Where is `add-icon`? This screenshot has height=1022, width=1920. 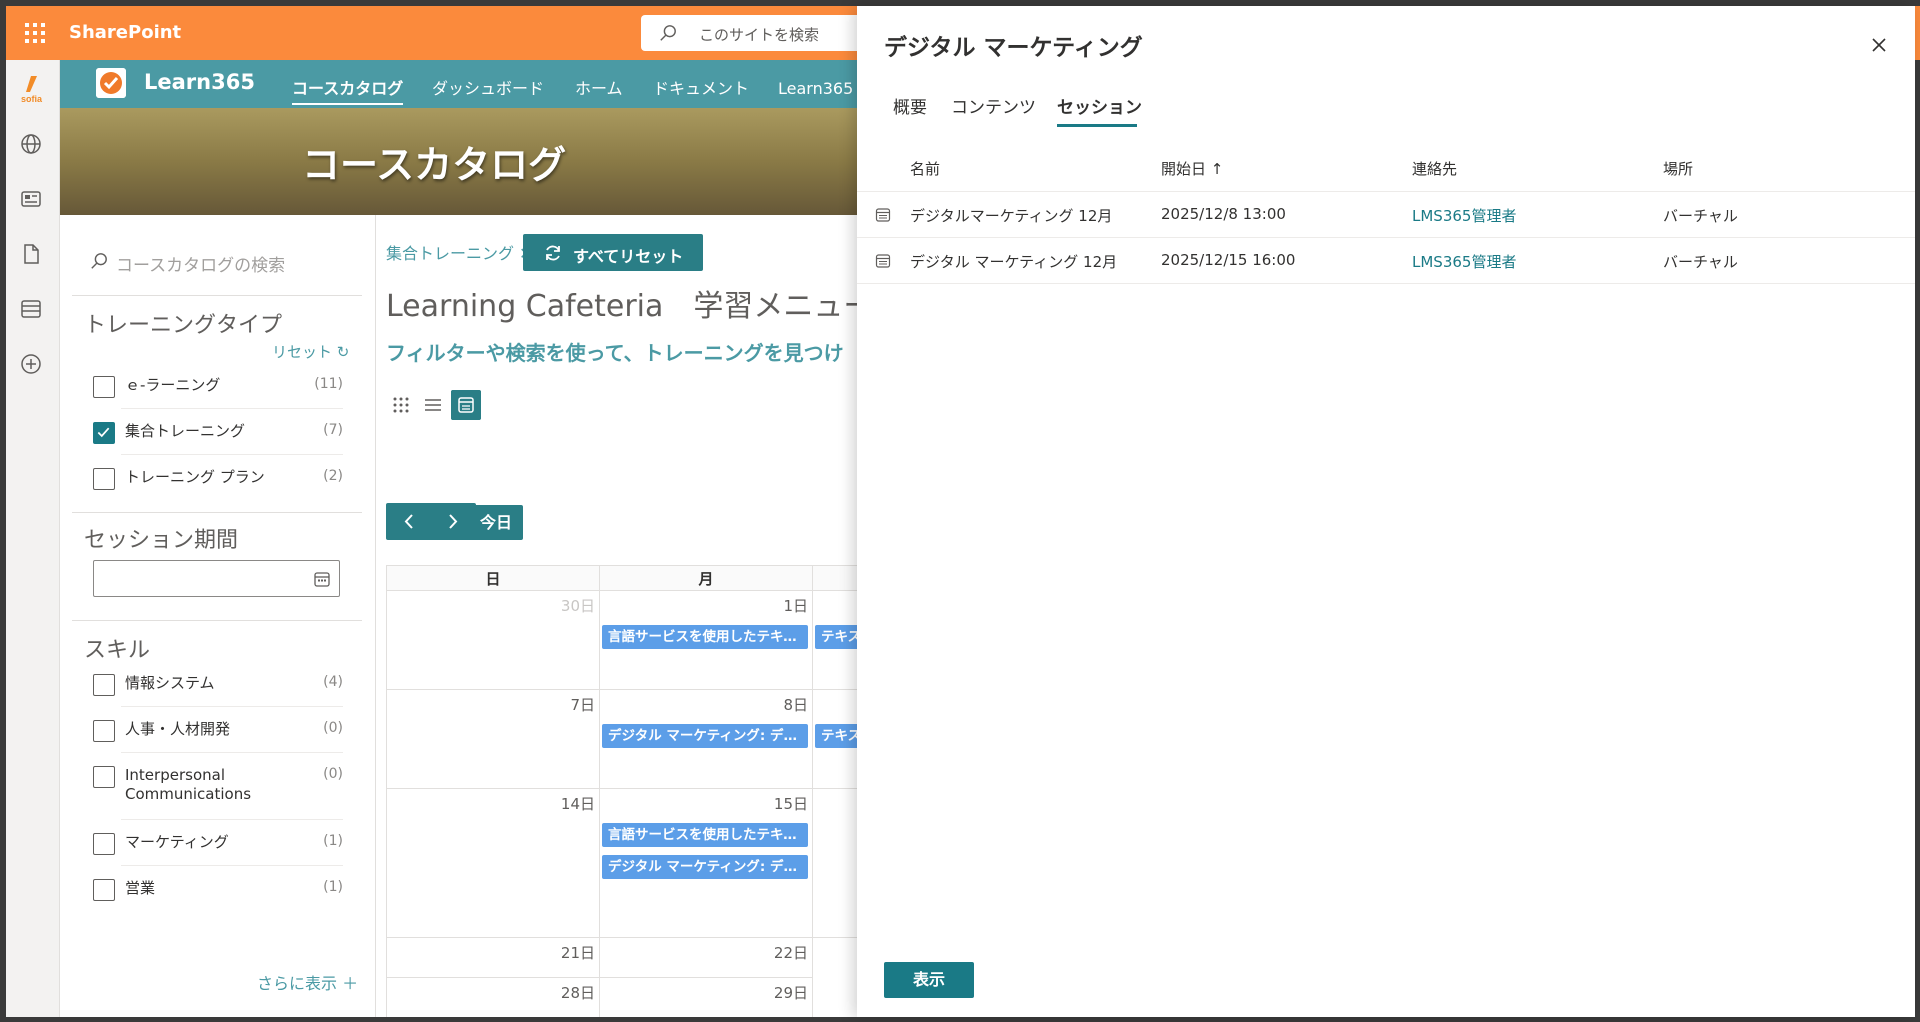
add-icon is located at coordinates (31, 364).